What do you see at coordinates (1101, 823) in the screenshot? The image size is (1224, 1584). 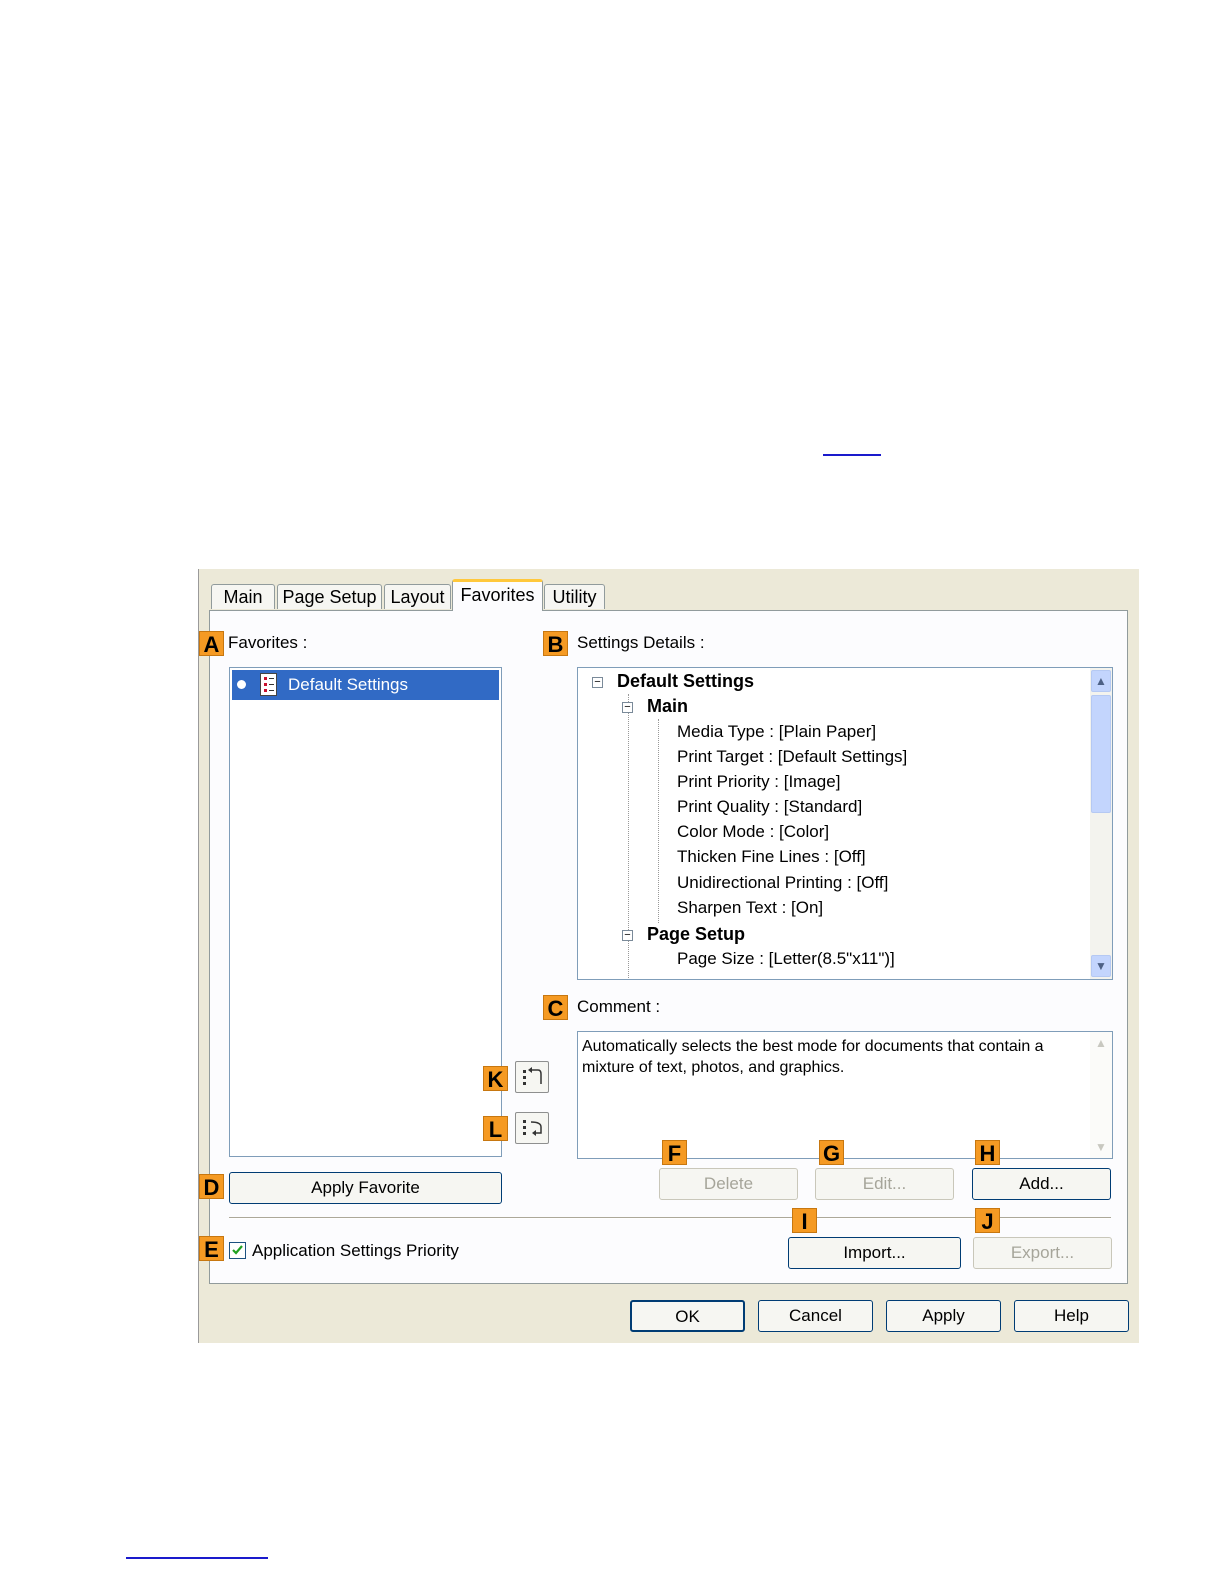 I see `settings-scrollbar: ▲ ▼` at bounding box center [1101, 823].